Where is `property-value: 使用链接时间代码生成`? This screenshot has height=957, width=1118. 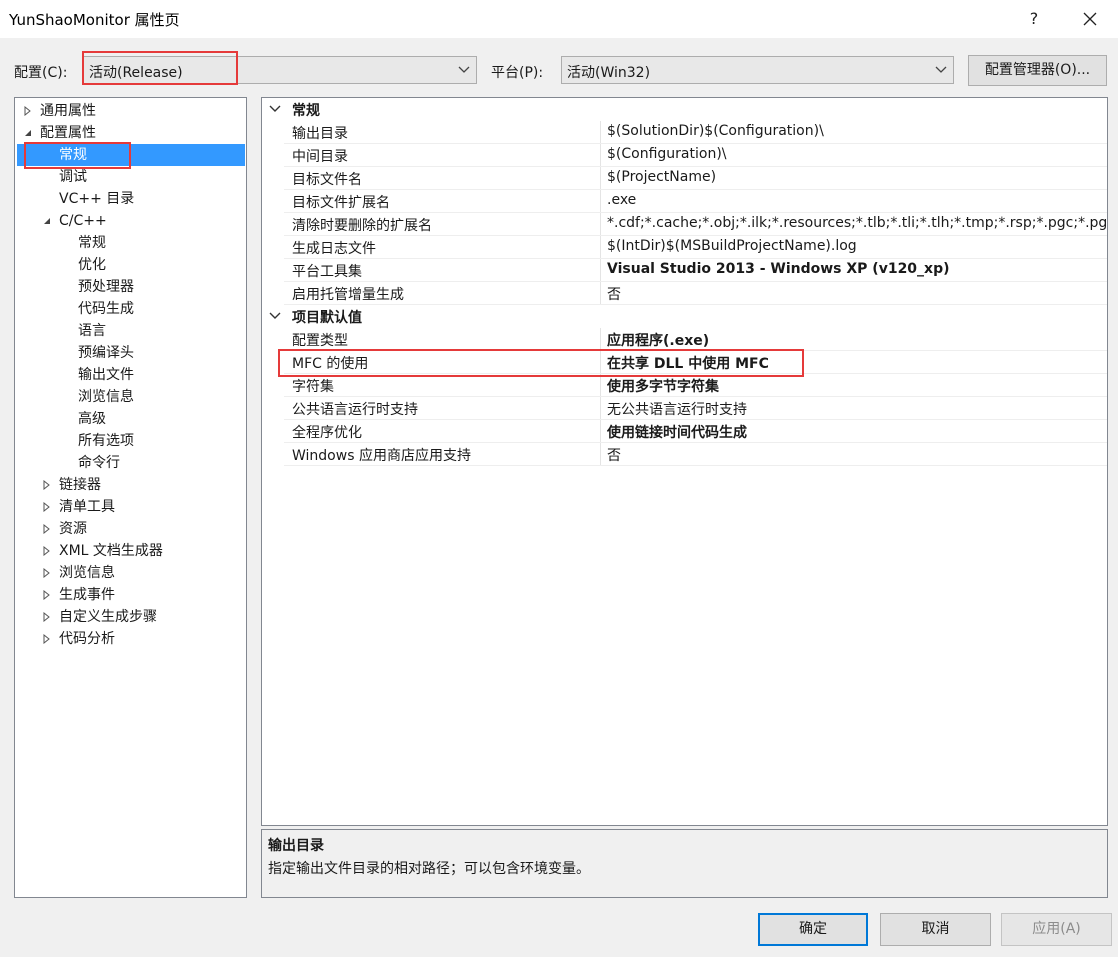
property-value: 使用链接时间代码生成 is located at coordinates (677, 432).